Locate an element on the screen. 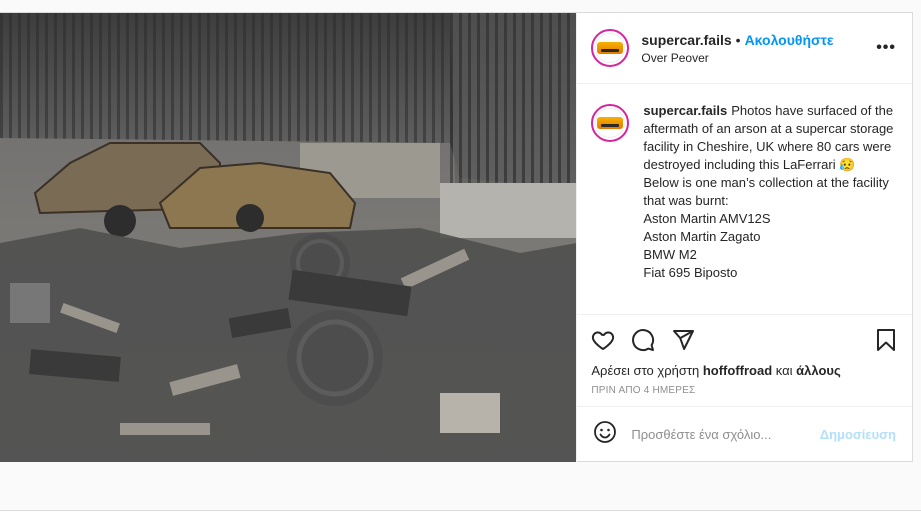 This screenshot has width=921, height=518. page-bottom-divider is located at coordinates (460, 514).